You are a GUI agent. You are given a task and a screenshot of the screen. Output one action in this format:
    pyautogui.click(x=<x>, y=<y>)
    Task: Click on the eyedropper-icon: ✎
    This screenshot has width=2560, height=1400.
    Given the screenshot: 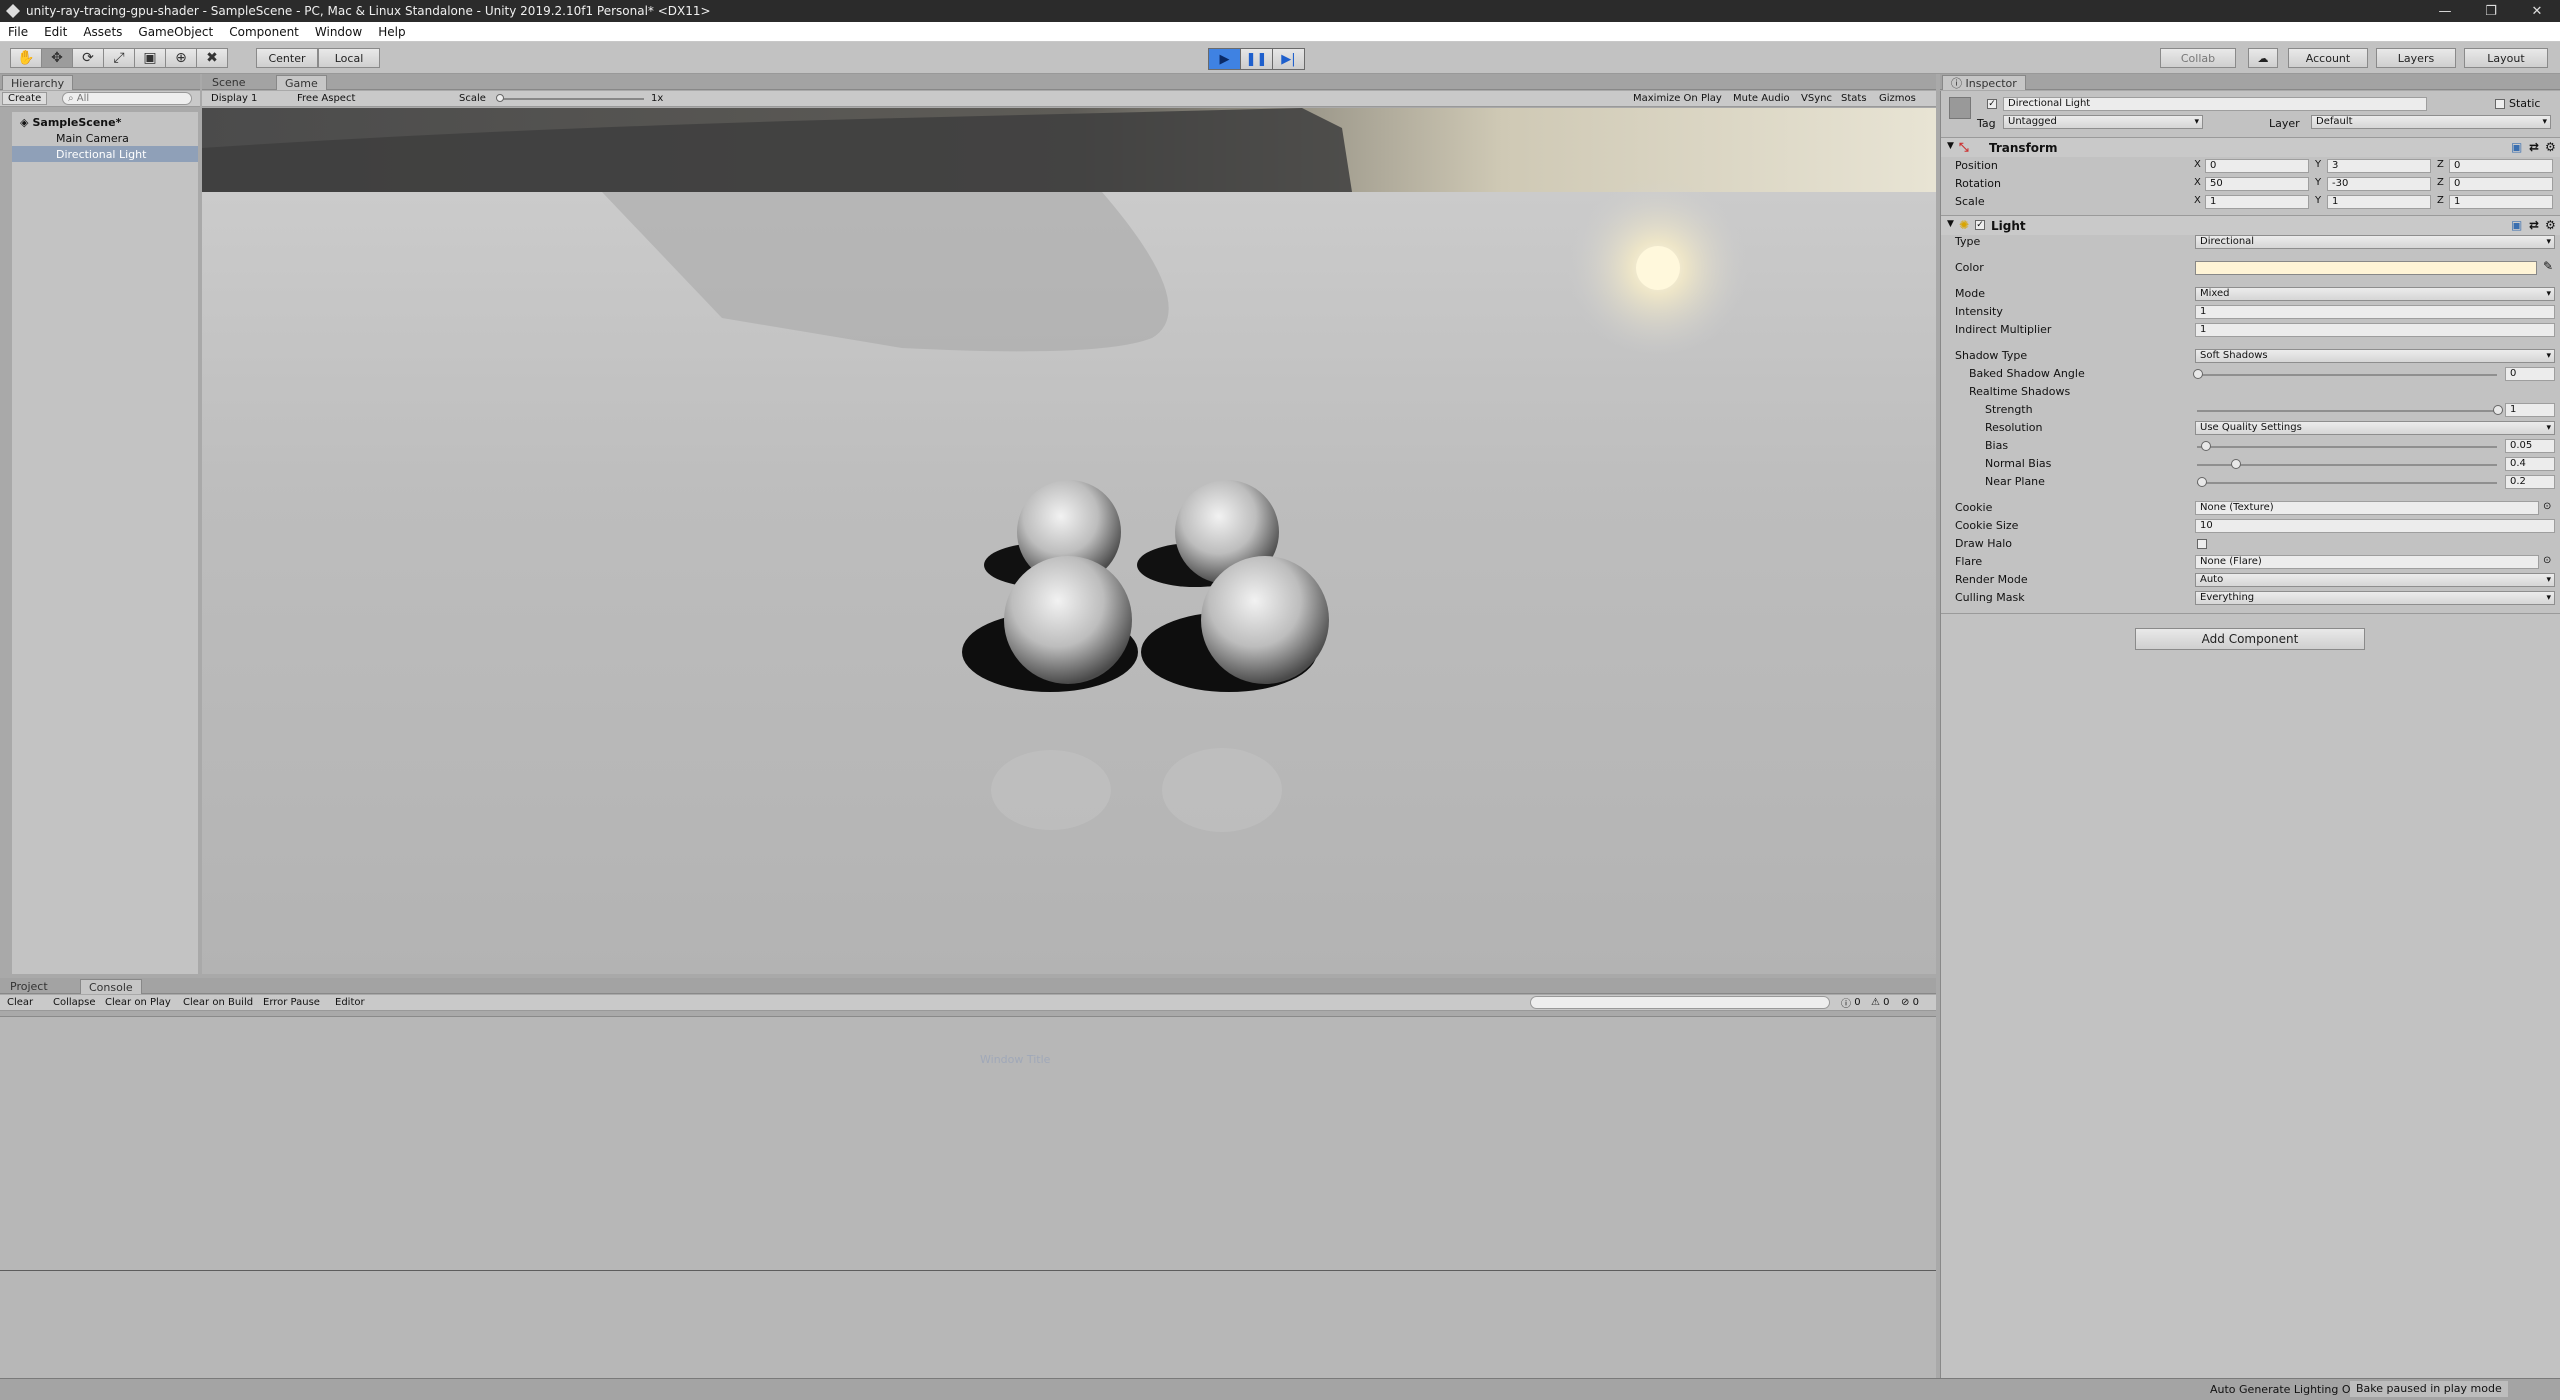 What is the action you would take?
    pyautogui.click(x=2548, y=266)
    